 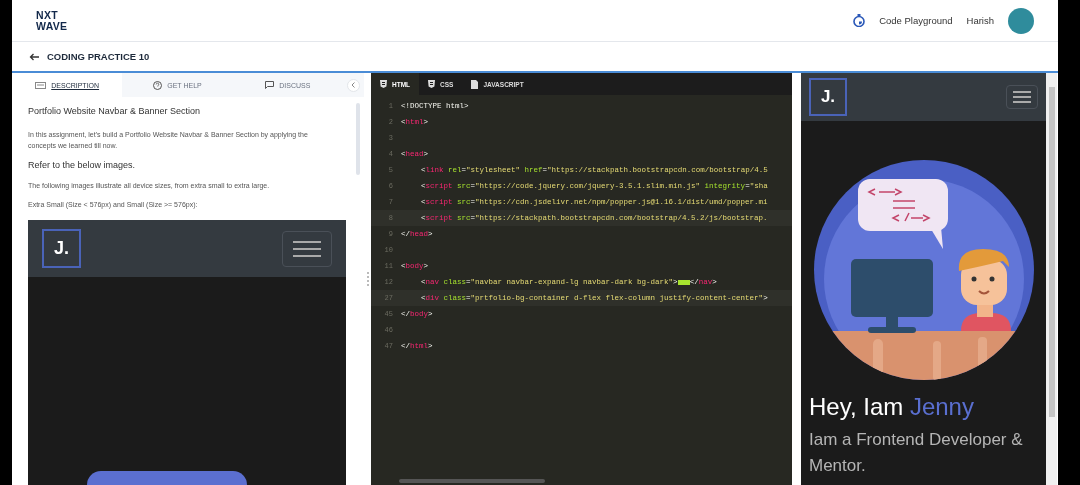 I want to click on help-icon, so click(x=158, y=85).